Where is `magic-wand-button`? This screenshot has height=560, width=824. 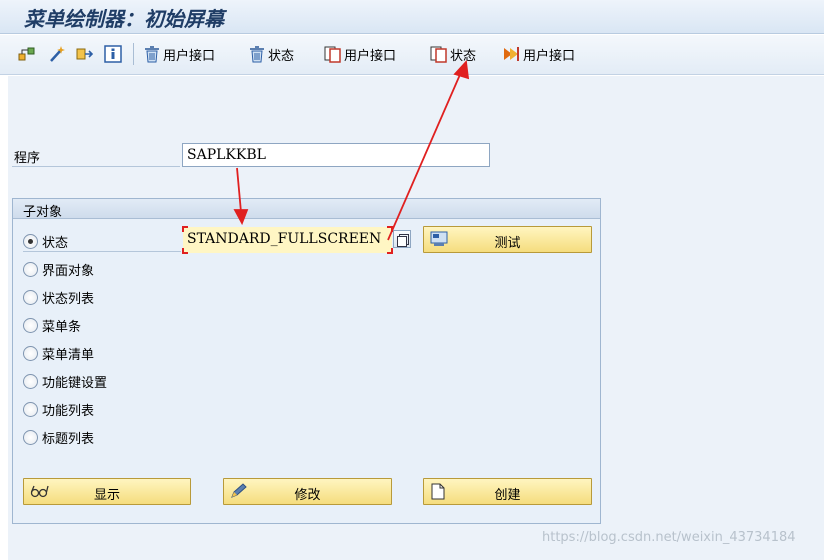 magic-wand-button is located at coordinates (57, 54).